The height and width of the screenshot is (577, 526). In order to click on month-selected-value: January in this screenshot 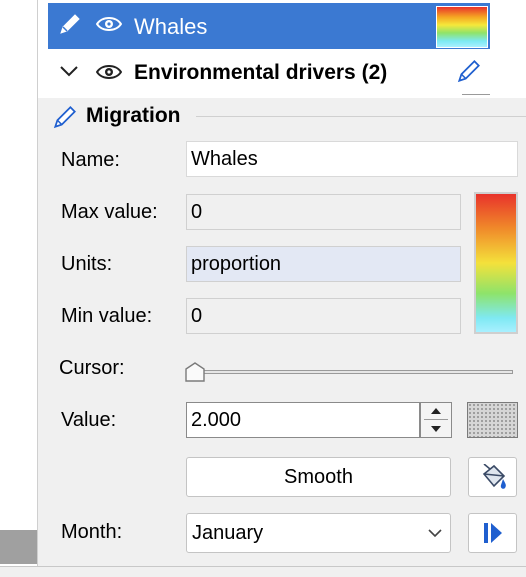, I will do `click(228, 533)`.